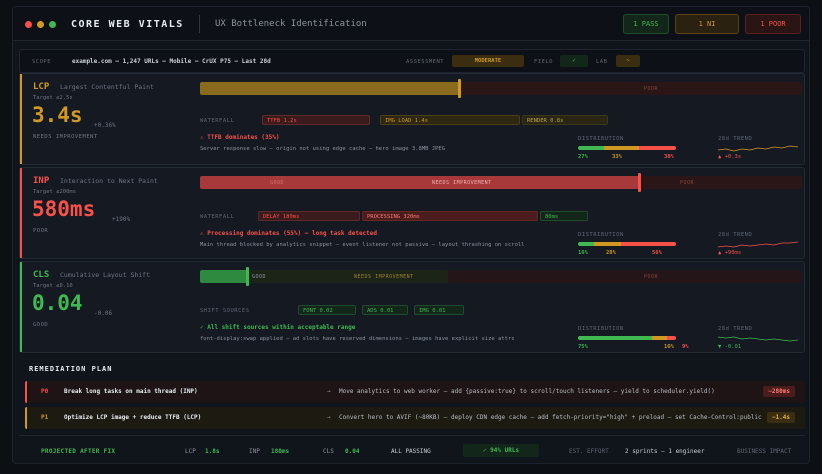  I want to click on inp-zone-fill, so click(420, 182).